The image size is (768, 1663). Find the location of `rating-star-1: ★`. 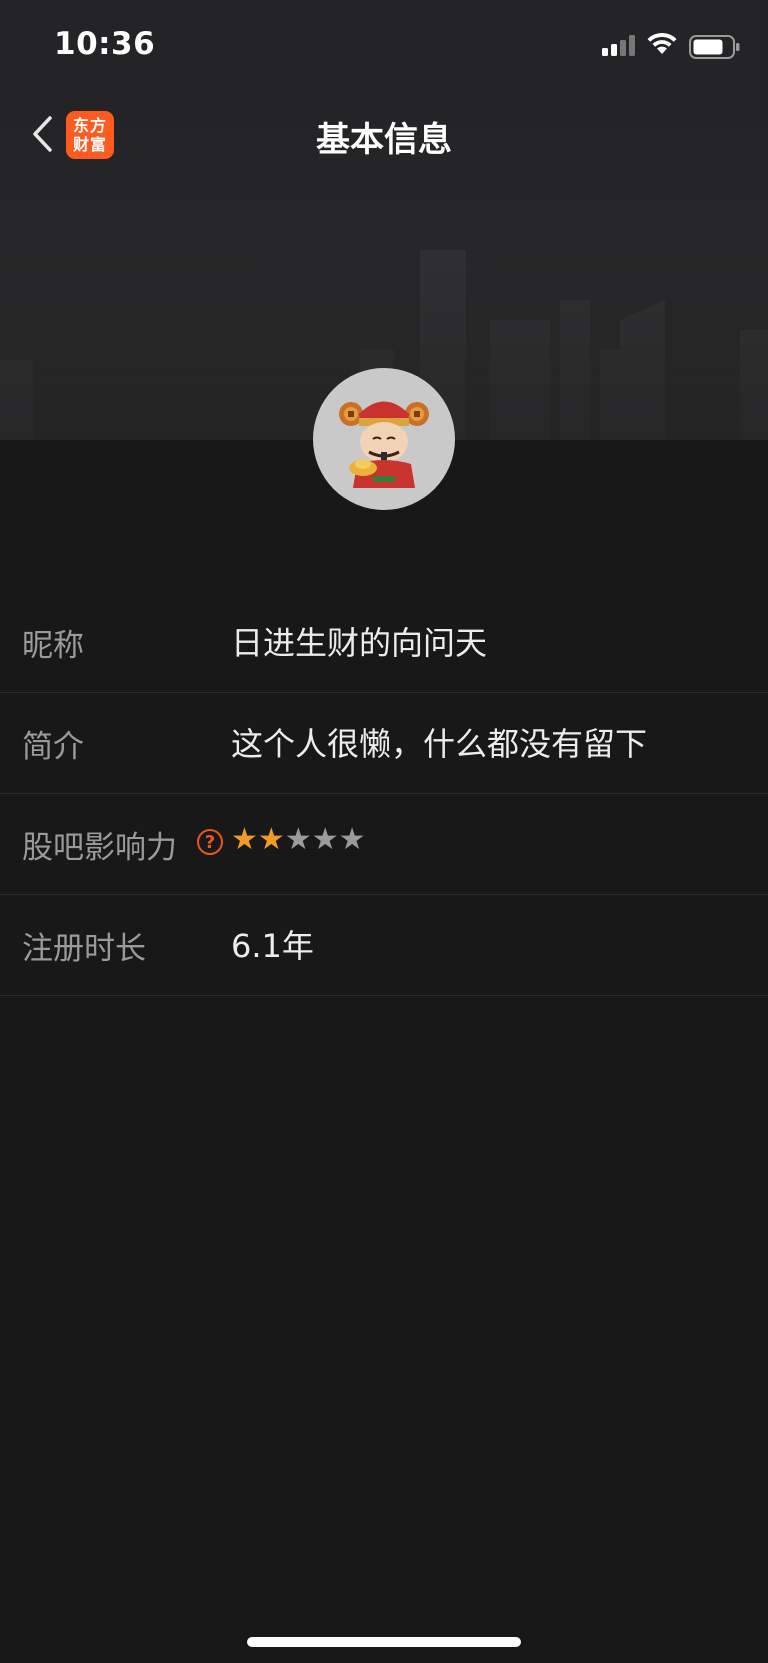

rating-star-1: ★ is located at coordinates (244, 839).